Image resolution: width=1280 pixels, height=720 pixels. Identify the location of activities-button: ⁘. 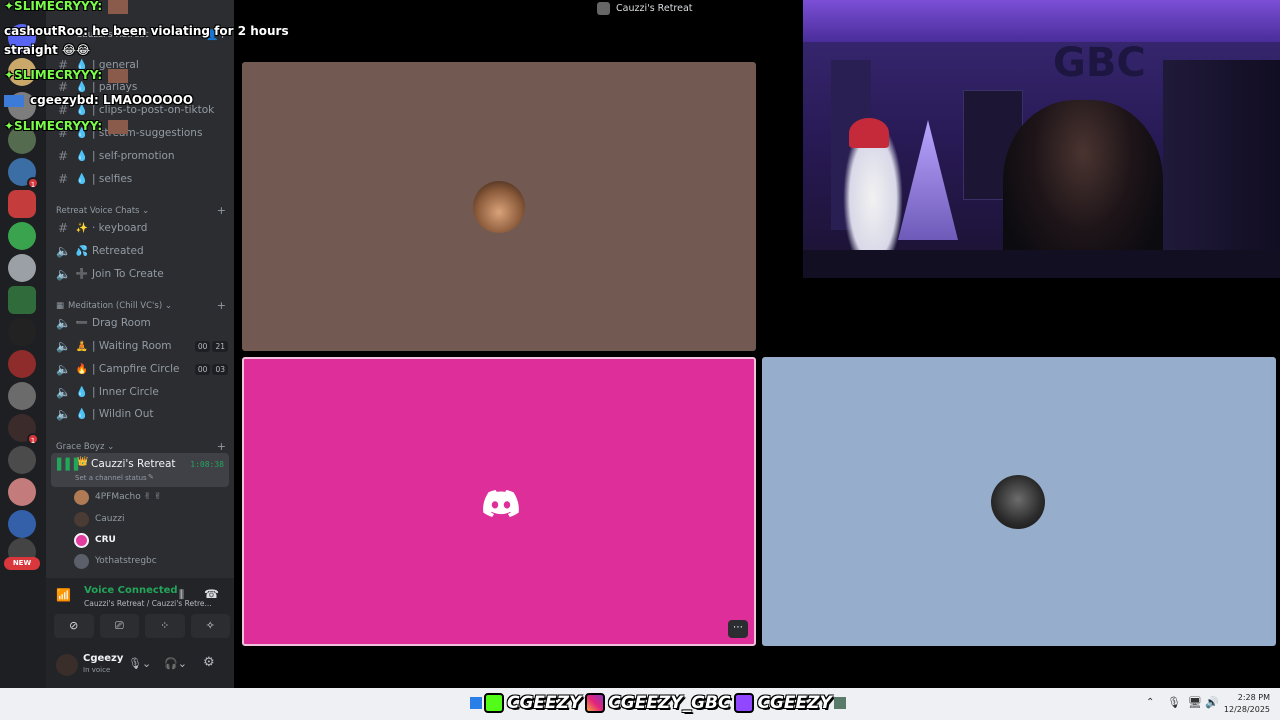
(165, 626).